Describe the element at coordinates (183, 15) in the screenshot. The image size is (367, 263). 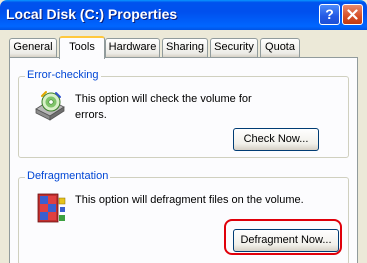
I see `title-bar: Local Disk (C:) Properties ?` at that location.